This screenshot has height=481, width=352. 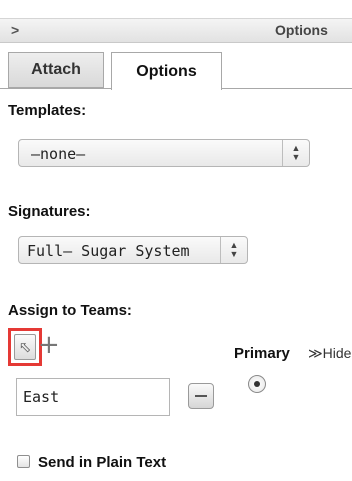 I want to click on templates-select-value: –none–, so click(x=58, y=154).